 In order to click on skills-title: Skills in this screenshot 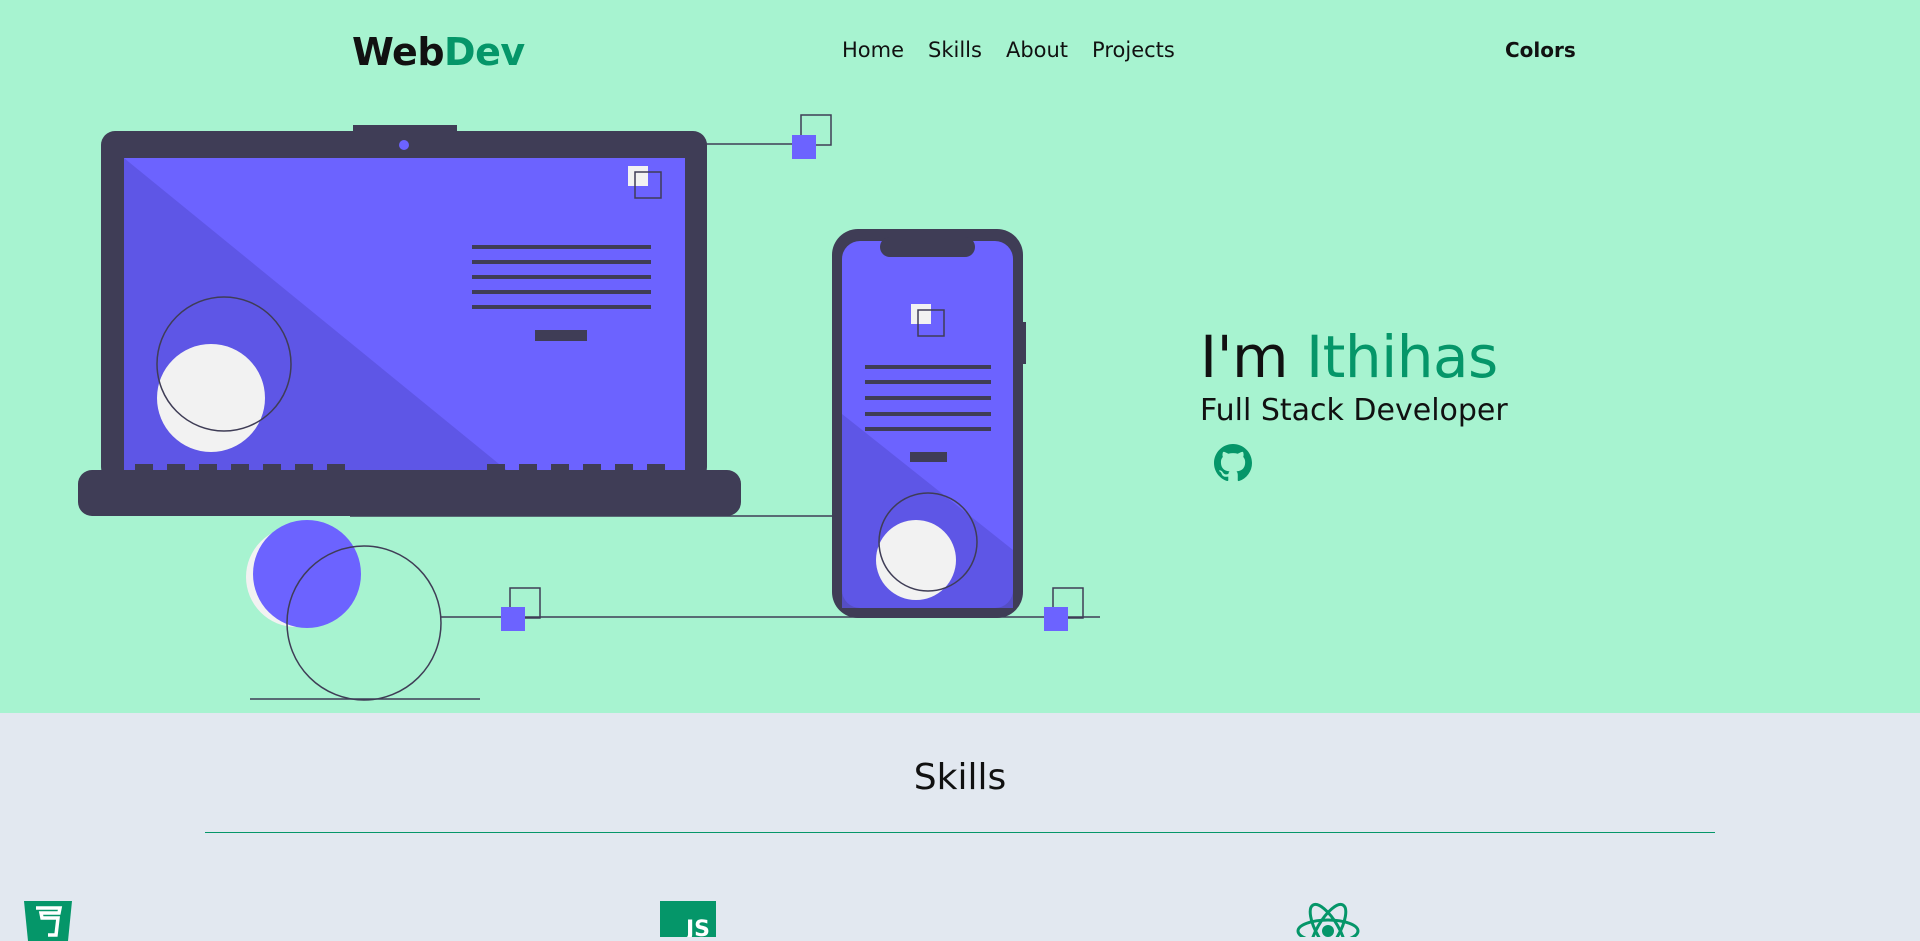, I will do `click(960, 777)`.